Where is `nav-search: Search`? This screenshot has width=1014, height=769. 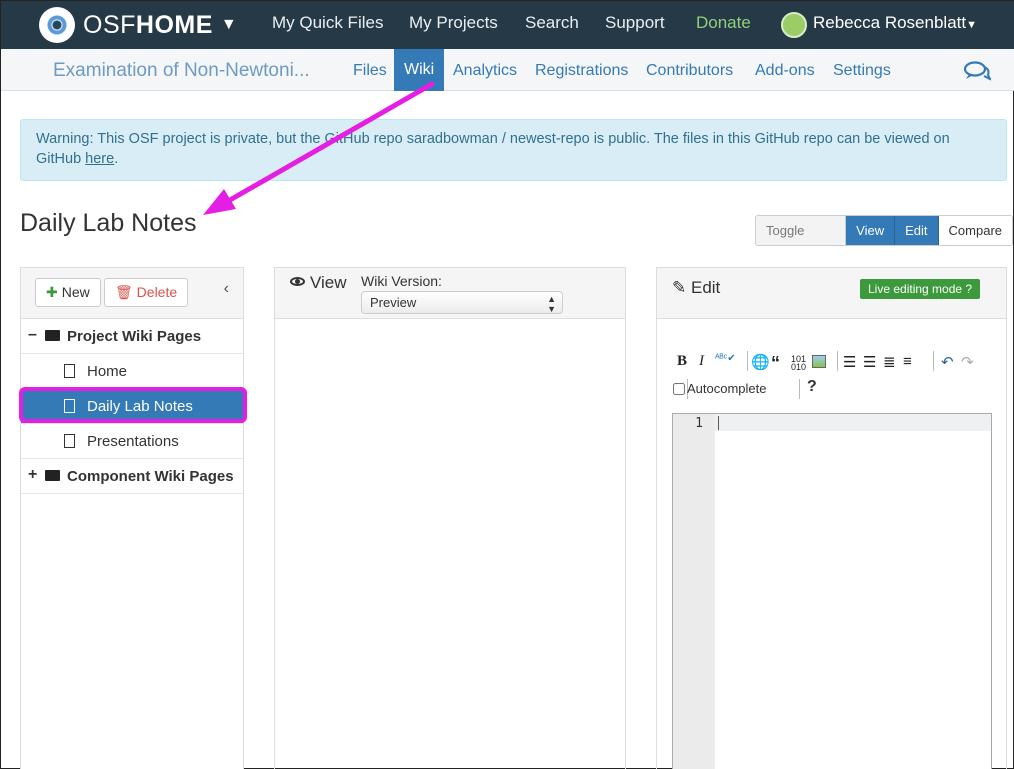 nav-search: Search is located at coordinates (552, 23).